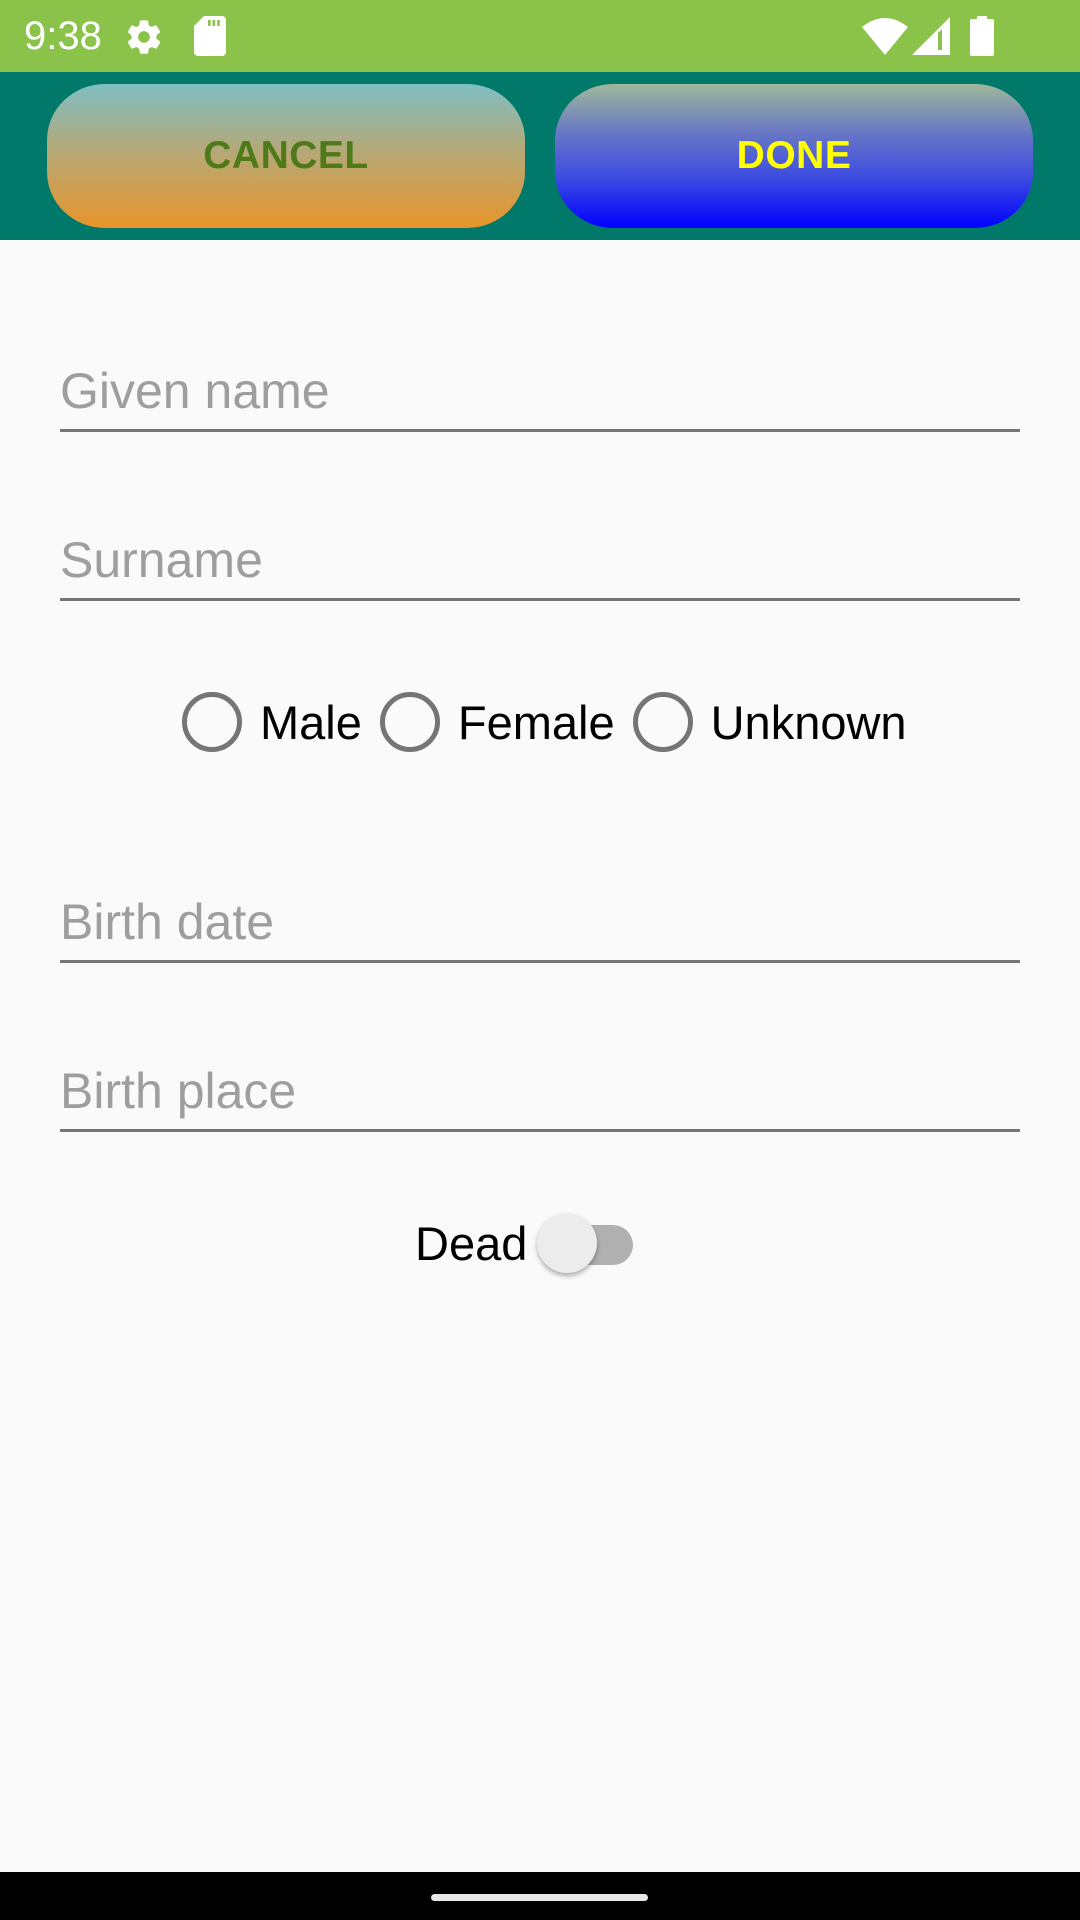 Image resolution: width=1080 pixels, height=1920 pixels. What do you see at coordinates (540, 922) in the screenshot?
I see `birth-date-input` at bounding box center [540, 922].